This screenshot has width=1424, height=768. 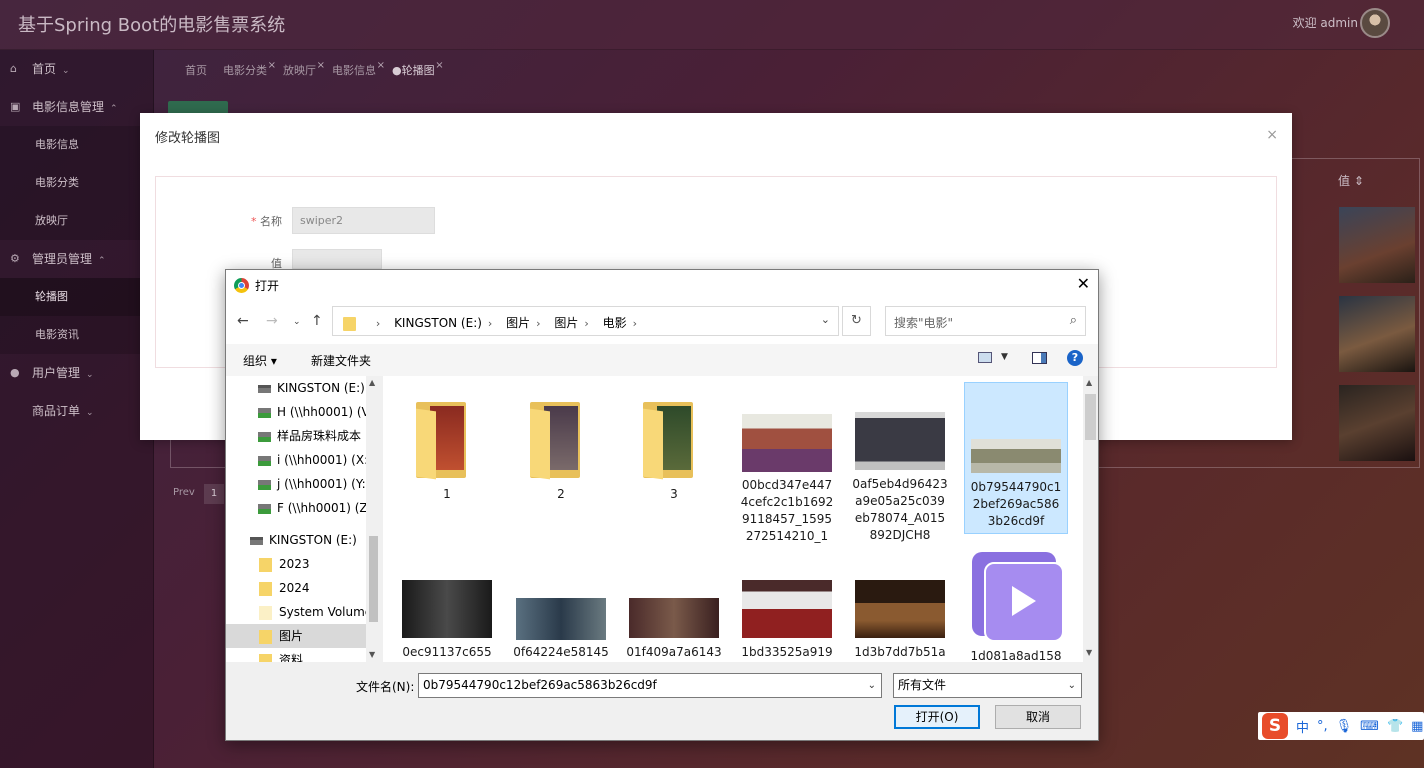 I want to click on value-upload, so click(x=337, y=259).